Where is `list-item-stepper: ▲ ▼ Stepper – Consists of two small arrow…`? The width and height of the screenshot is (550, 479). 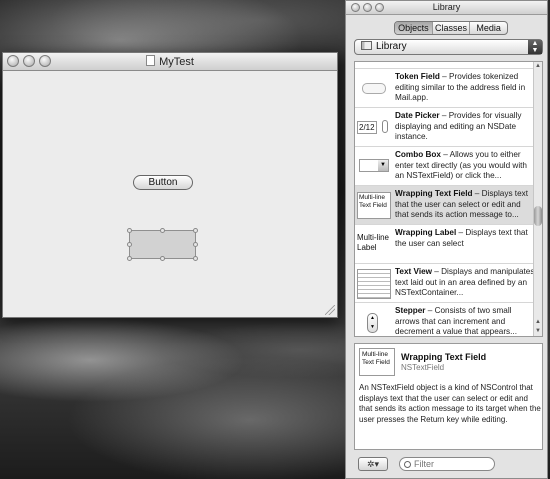
list-item-stepper: ▲ ▼ Stepper – Consists of two small arrow… is located at coordinates (448, 319).